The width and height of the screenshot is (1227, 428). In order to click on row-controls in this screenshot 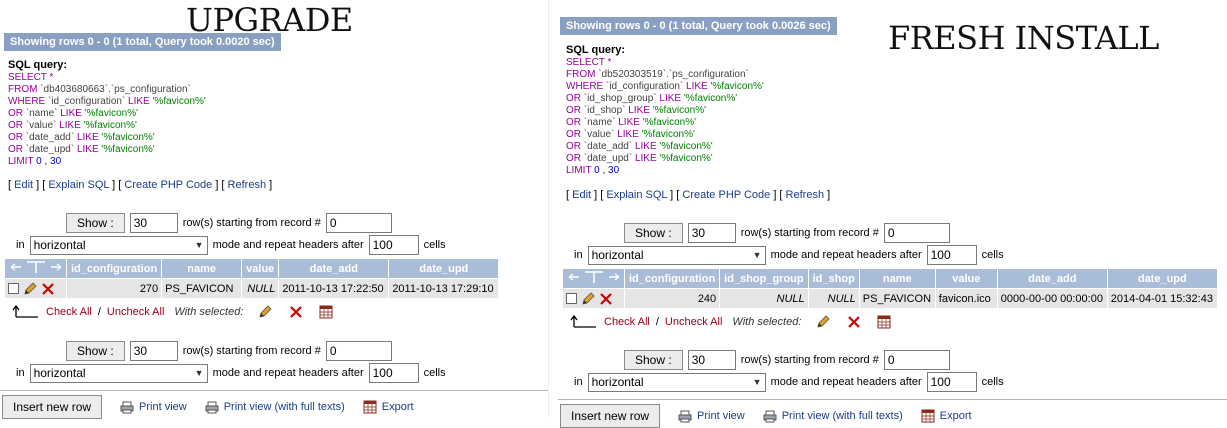, I will do `click(35, 288)`.